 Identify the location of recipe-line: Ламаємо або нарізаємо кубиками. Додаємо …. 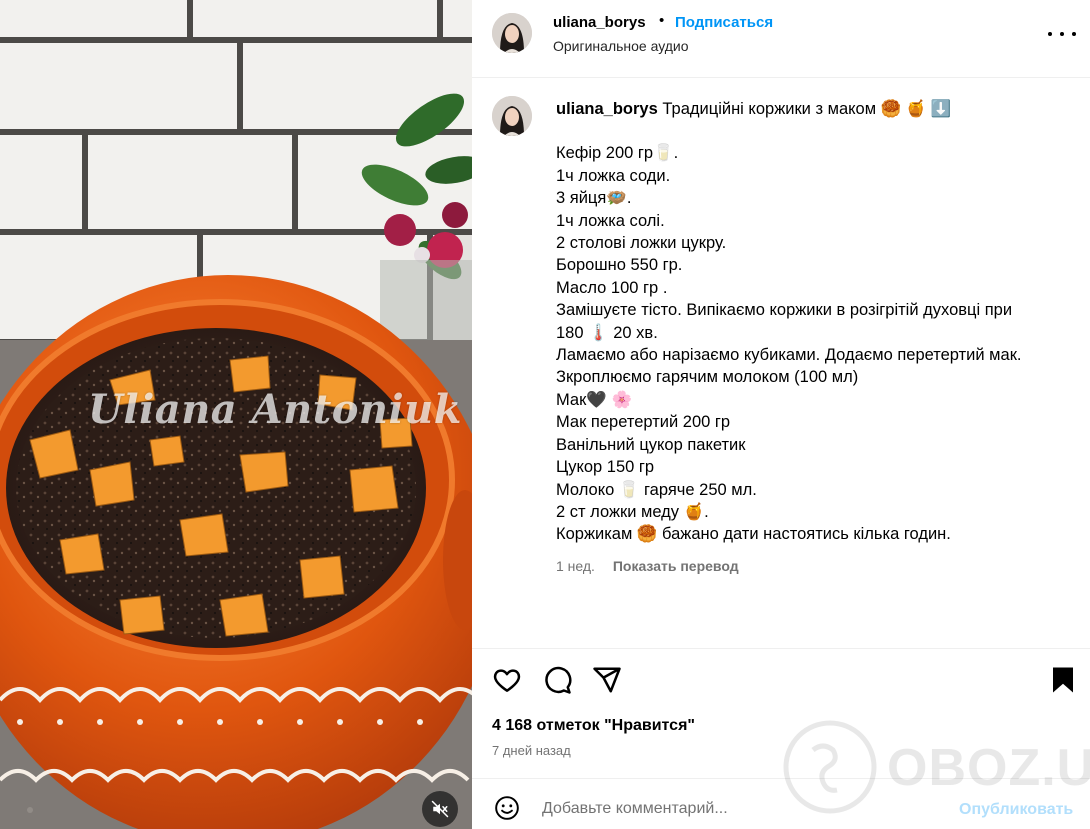
(789, 355).